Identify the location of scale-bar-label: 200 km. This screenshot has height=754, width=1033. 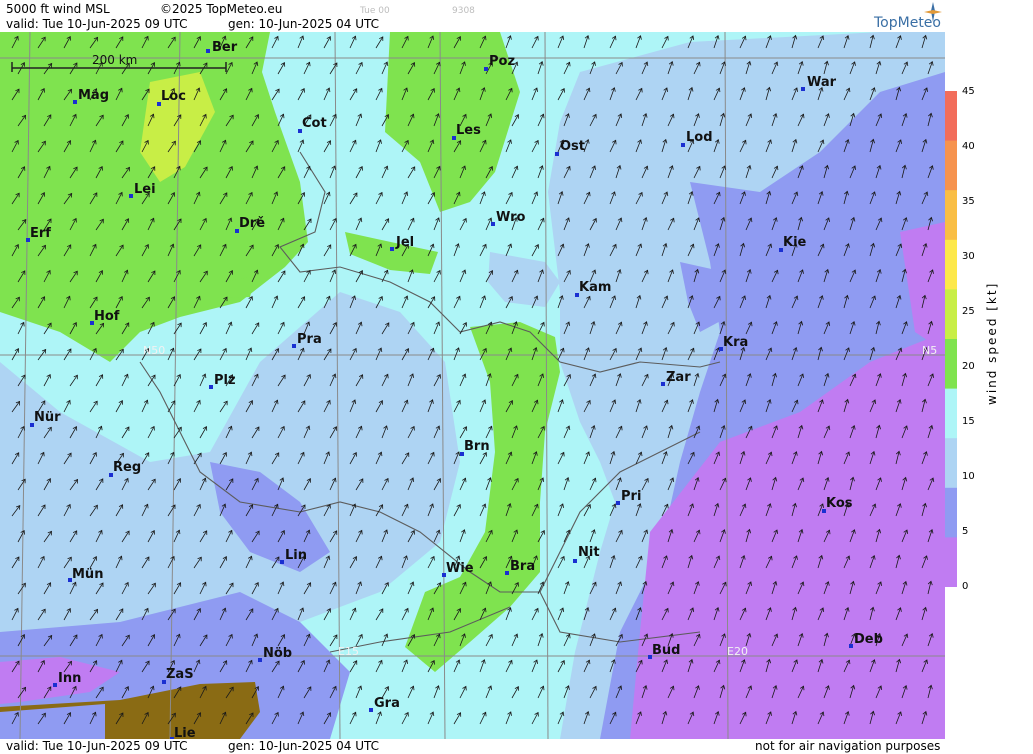
(114, 60).